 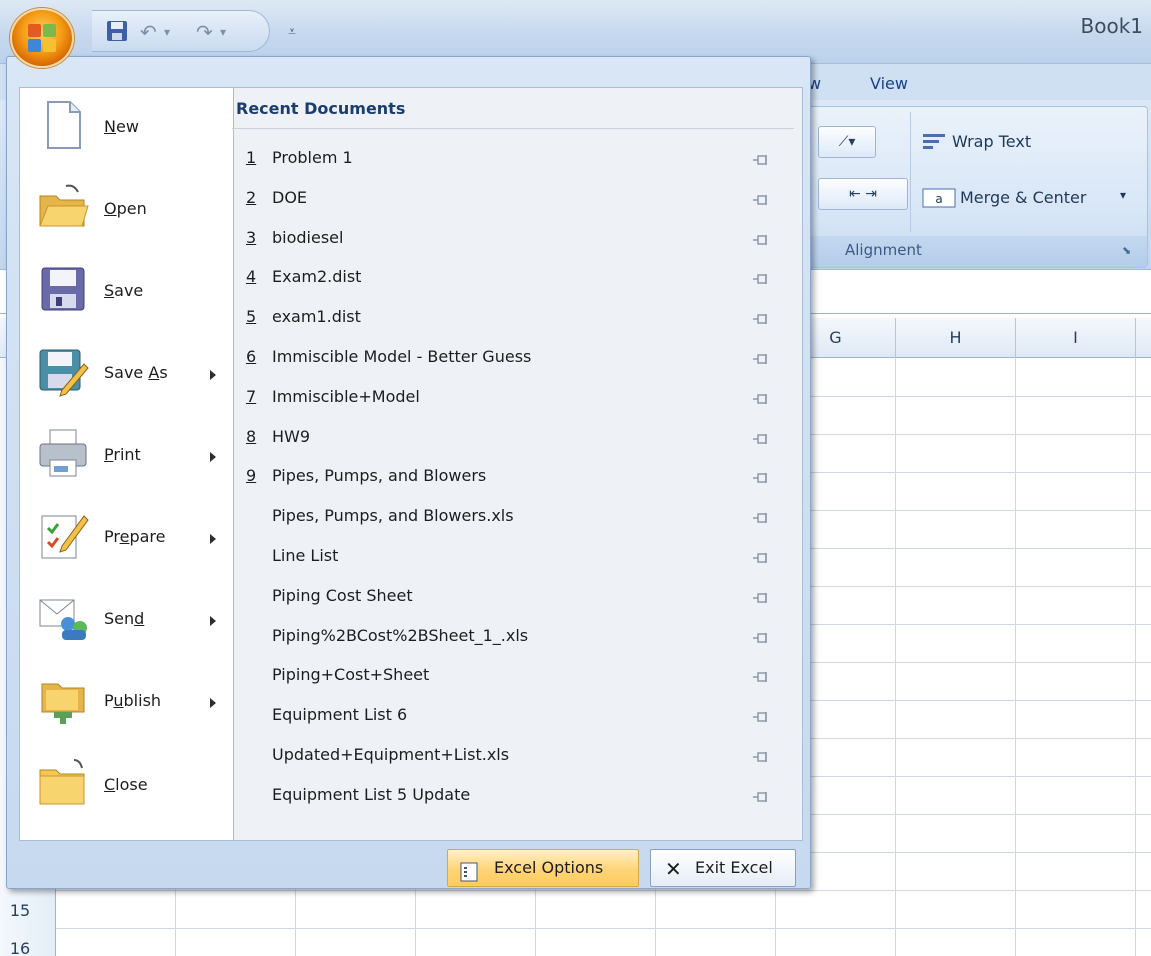 I want to click on exit-excel-label: Exit Excel, so click(x=734, y=867).